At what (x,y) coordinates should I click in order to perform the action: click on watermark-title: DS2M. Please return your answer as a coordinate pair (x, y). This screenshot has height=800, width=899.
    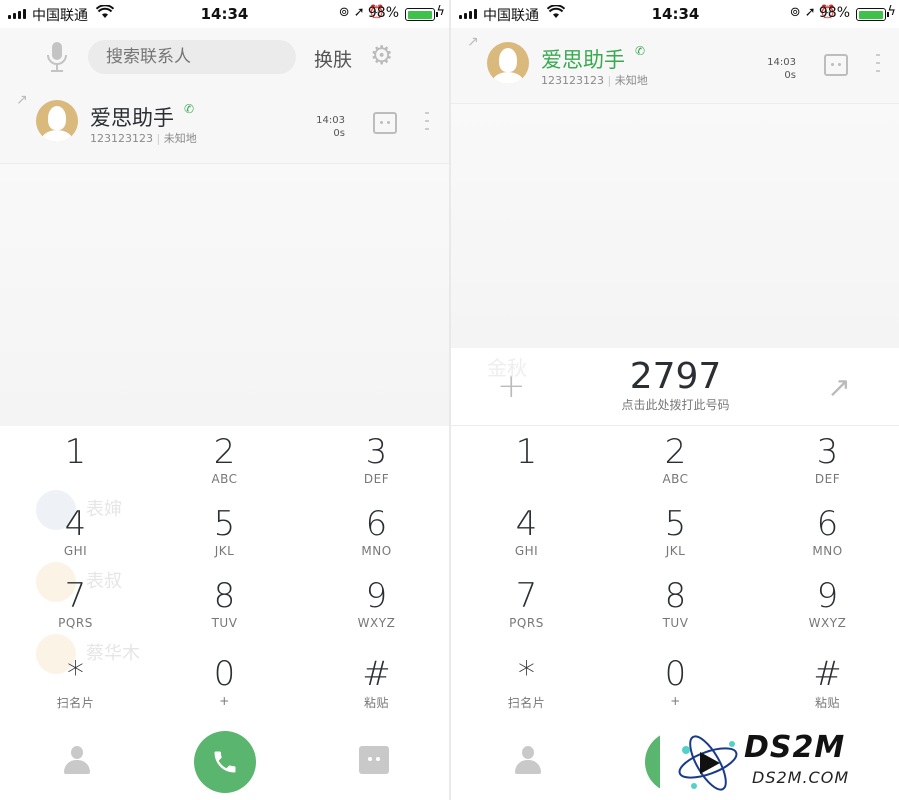
    Looking at the image, I should click on (795, 747).